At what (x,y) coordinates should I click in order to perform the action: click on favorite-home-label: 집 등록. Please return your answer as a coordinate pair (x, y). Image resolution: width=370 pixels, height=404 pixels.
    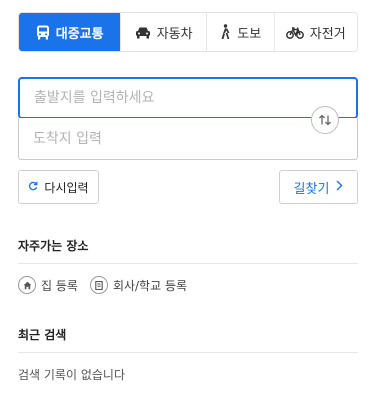
    Looking at the image, I should click on (59, 285).